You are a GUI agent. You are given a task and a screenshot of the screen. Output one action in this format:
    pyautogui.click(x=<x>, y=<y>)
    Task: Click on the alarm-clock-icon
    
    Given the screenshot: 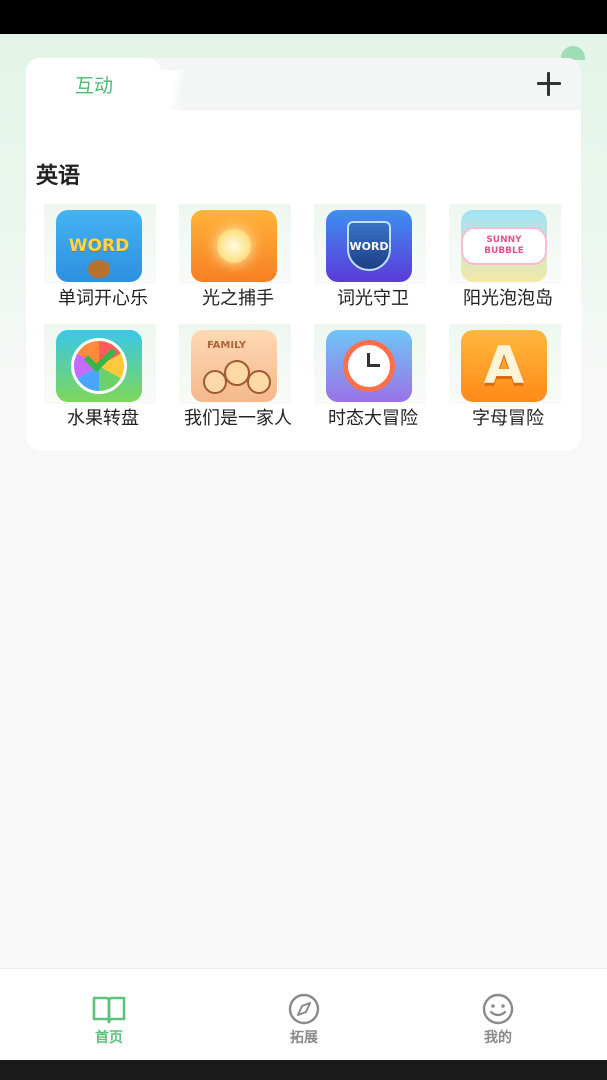 What is the action you would take?
    pyautogui.click(x=369, y=366)
    